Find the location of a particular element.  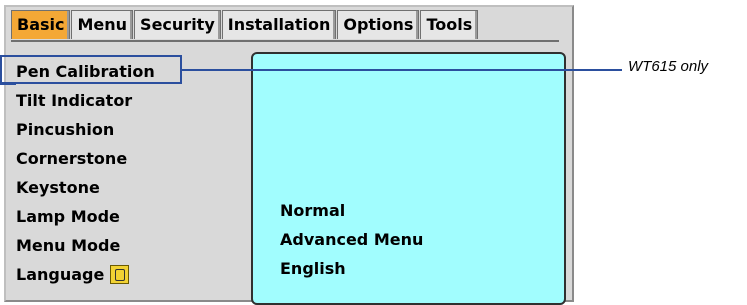

tab-divider is located at coordinates (285, 41).